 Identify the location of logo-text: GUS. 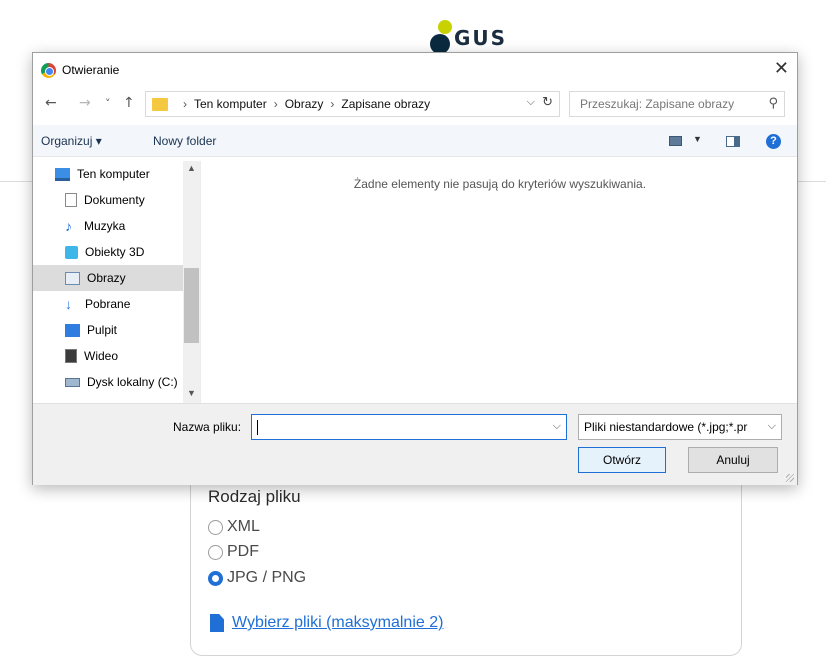
(481, 38).